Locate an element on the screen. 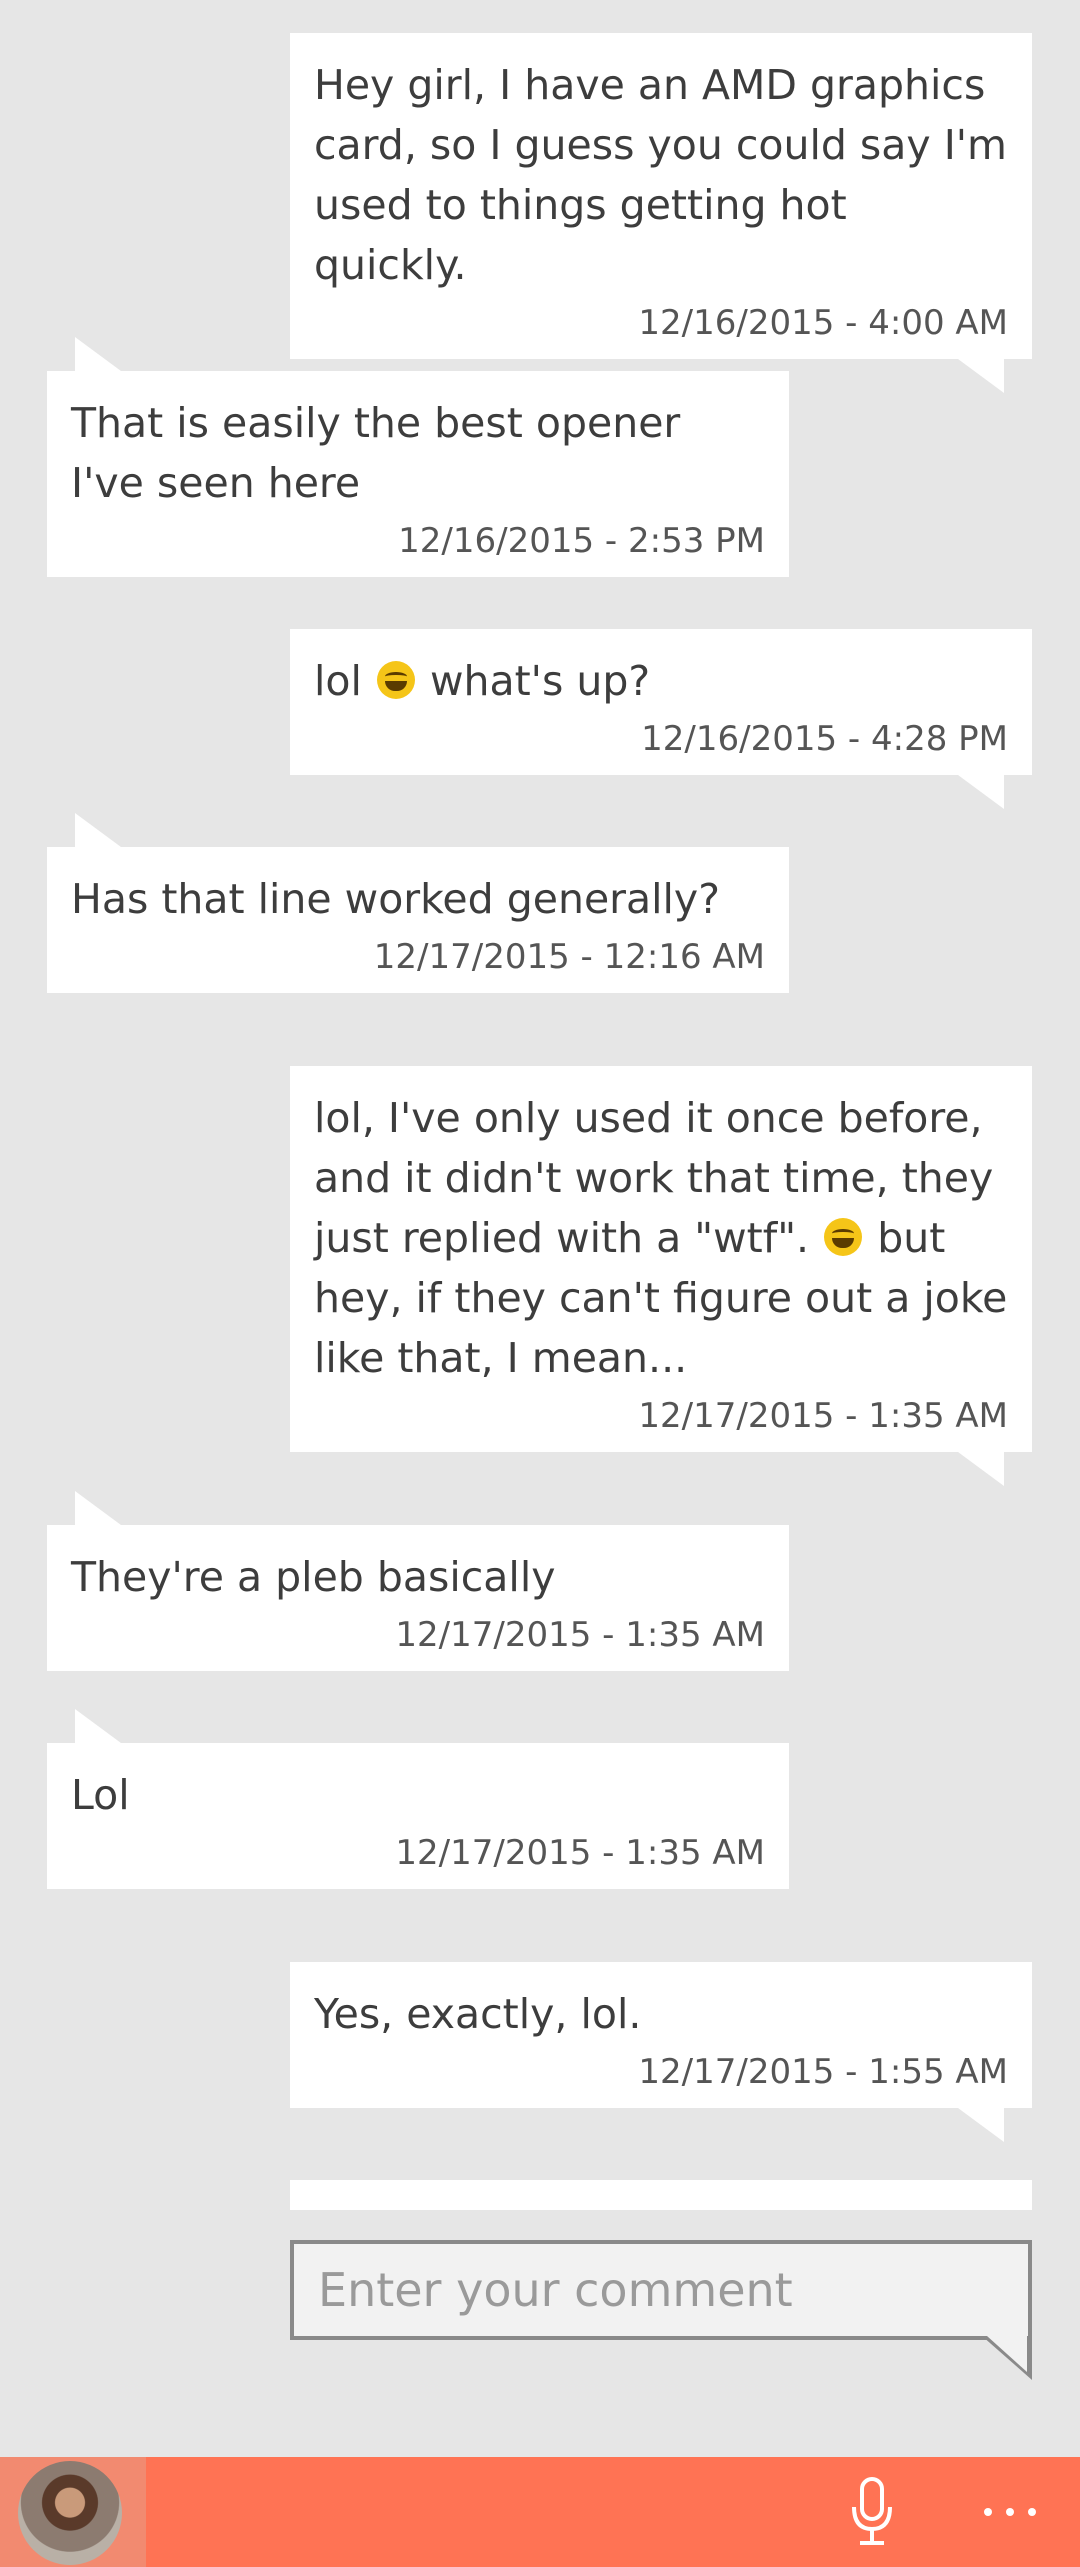  message-bubble-received: Lol 12/17/2015 - 1:35 AM is located at coordinates (418, 1799).